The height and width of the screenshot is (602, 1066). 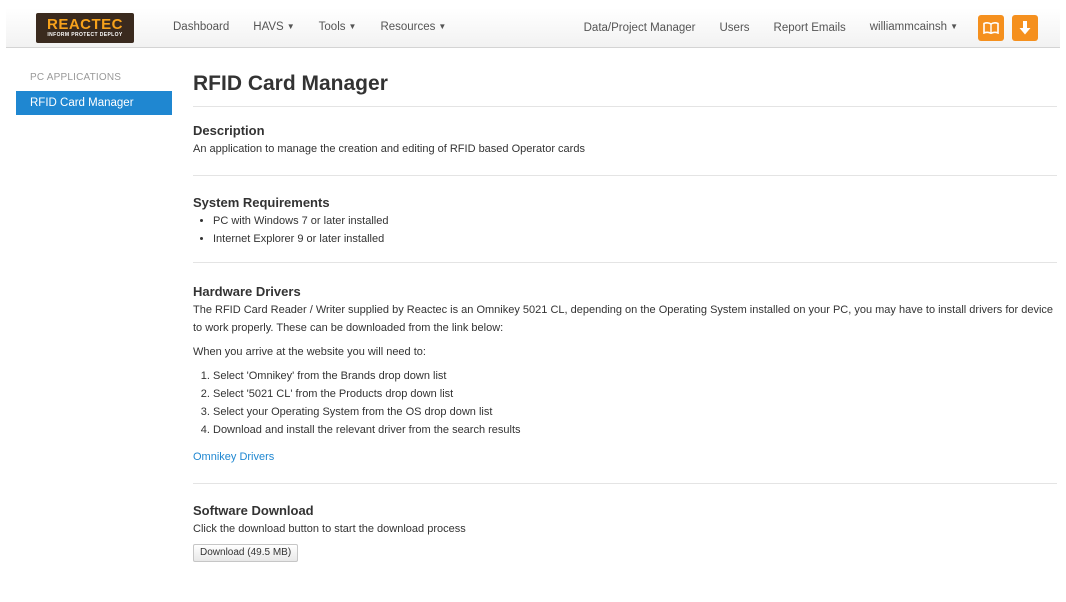 I want to click on nav-users: Users, so click(x=735, y=28).